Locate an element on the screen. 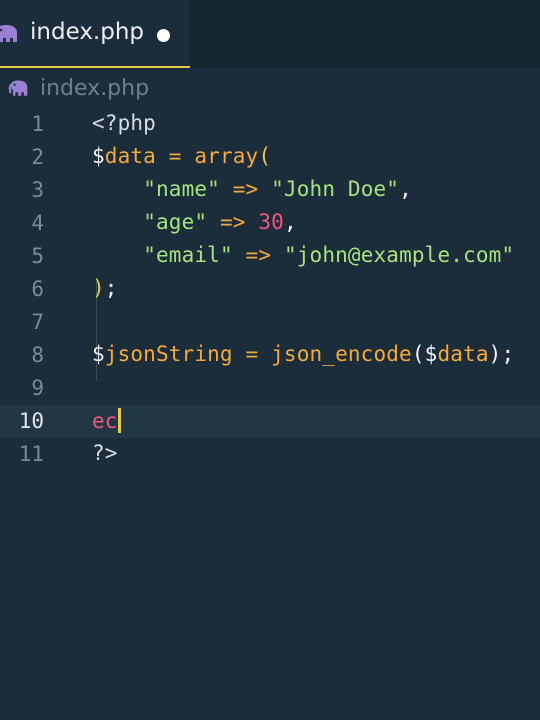  code-text: ec is located at coordinates (106, 420).